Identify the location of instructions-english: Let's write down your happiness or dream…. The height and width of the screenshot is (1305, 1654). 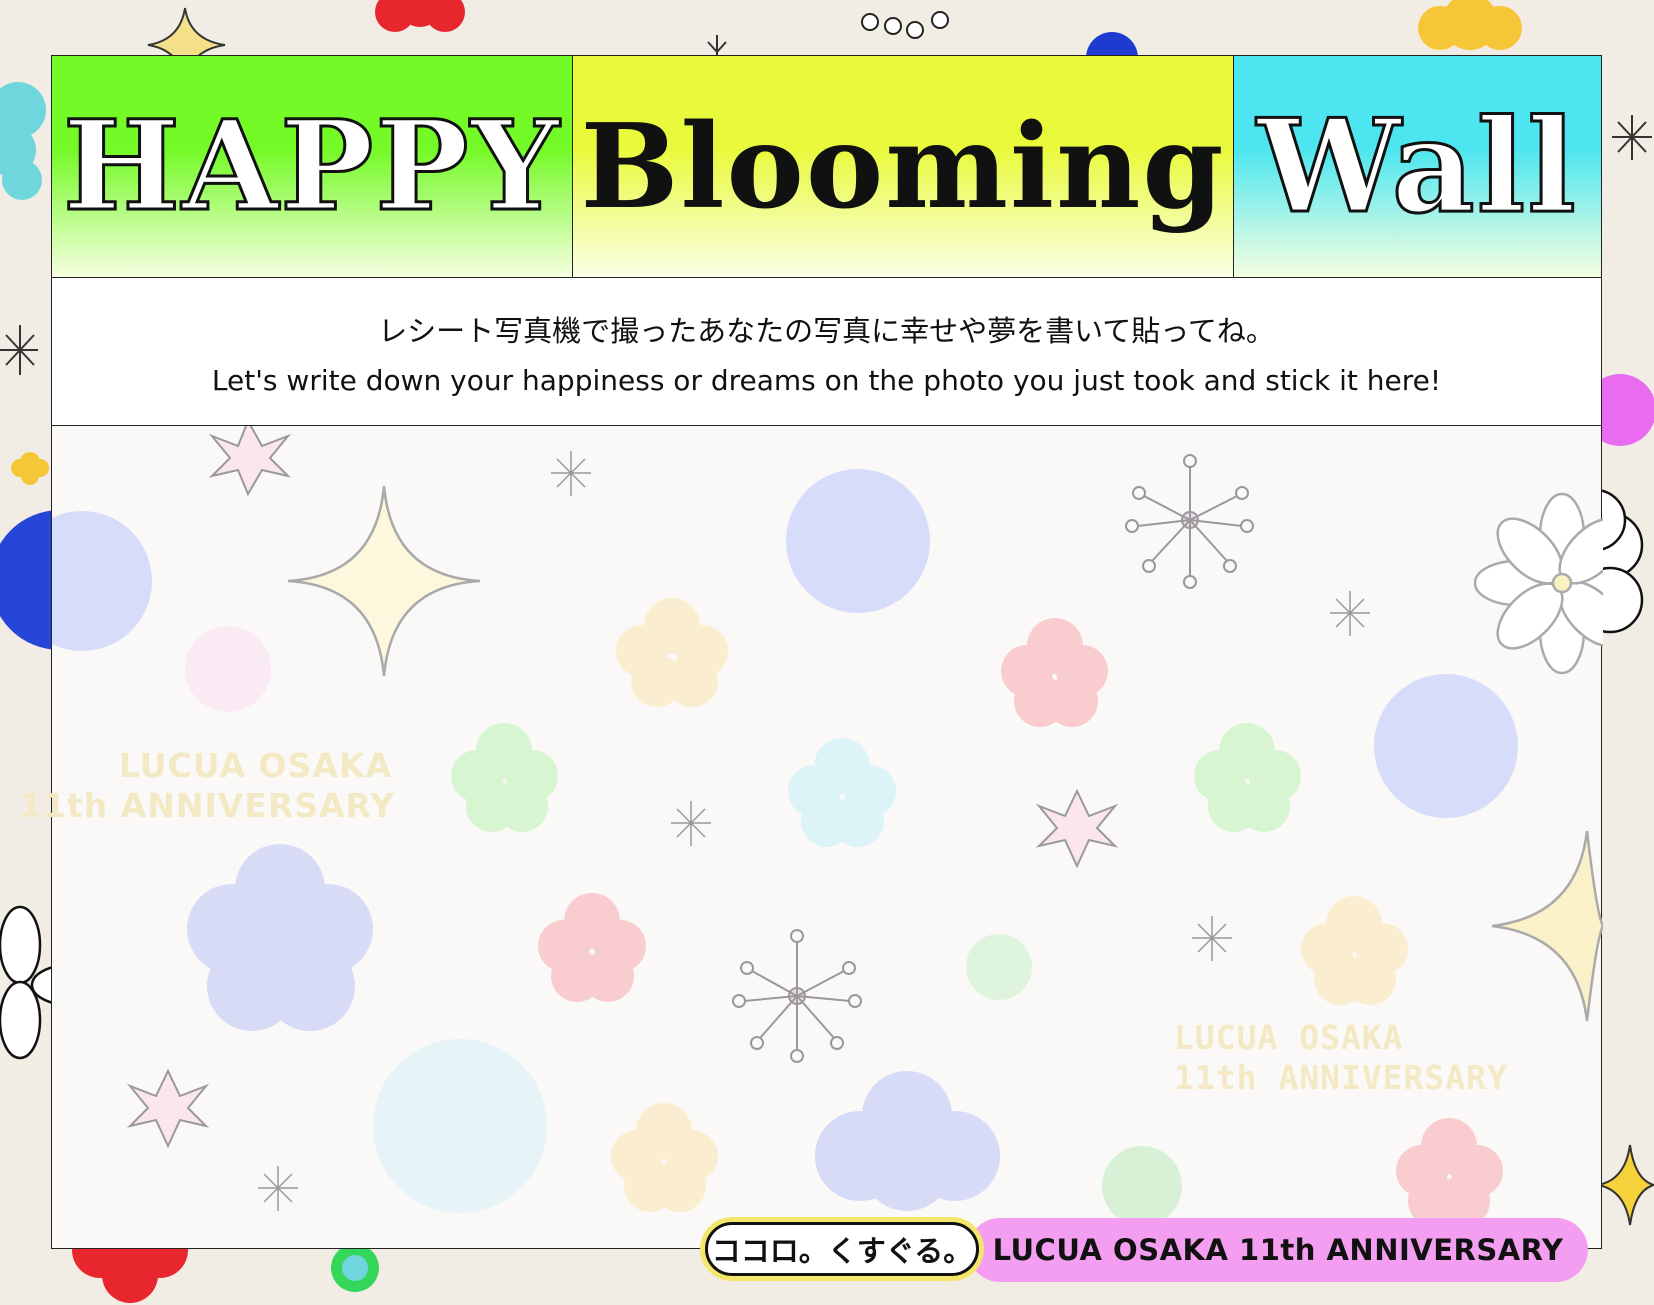
(826, 380).